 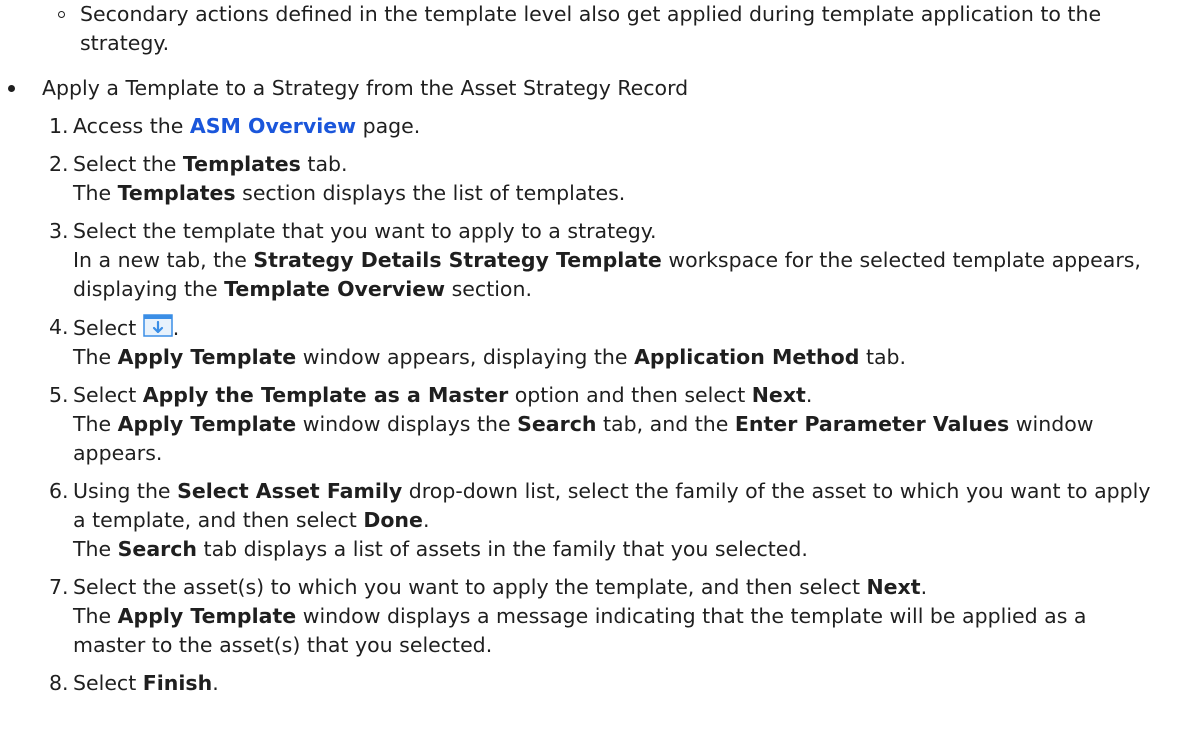 I want to click on bold-term: Apply the Template as a Master, so click(x=325, y=395).